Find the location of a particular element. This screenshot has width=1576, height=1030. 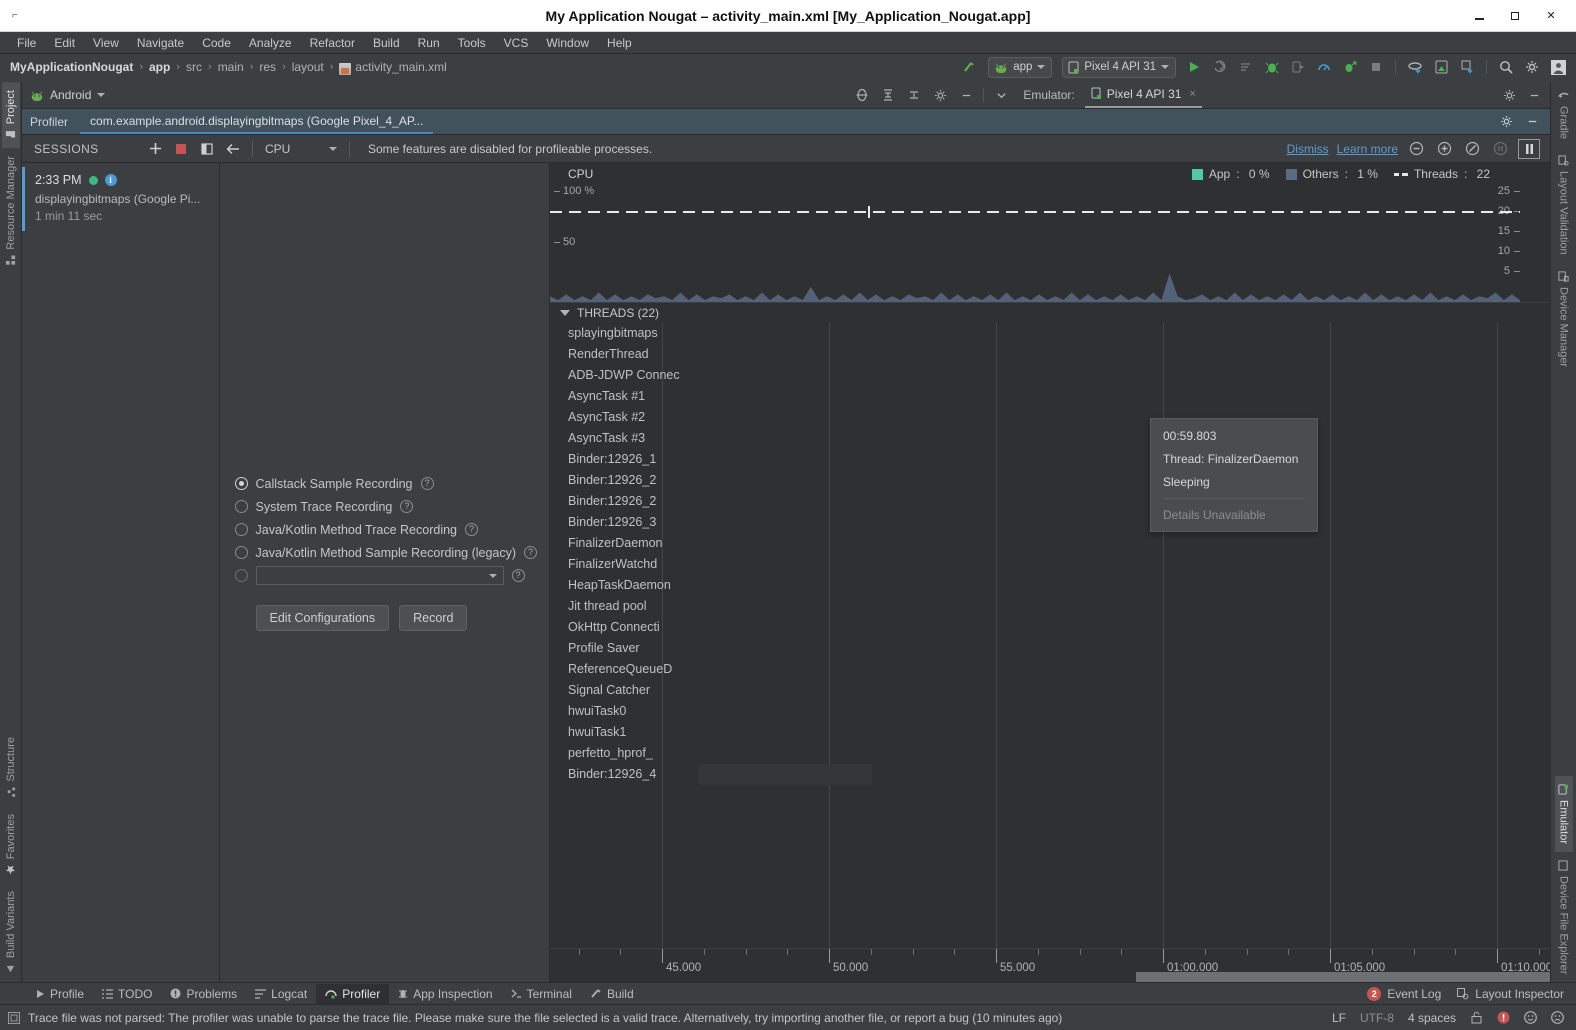

run-icon is located at coordinates (1194, 67).